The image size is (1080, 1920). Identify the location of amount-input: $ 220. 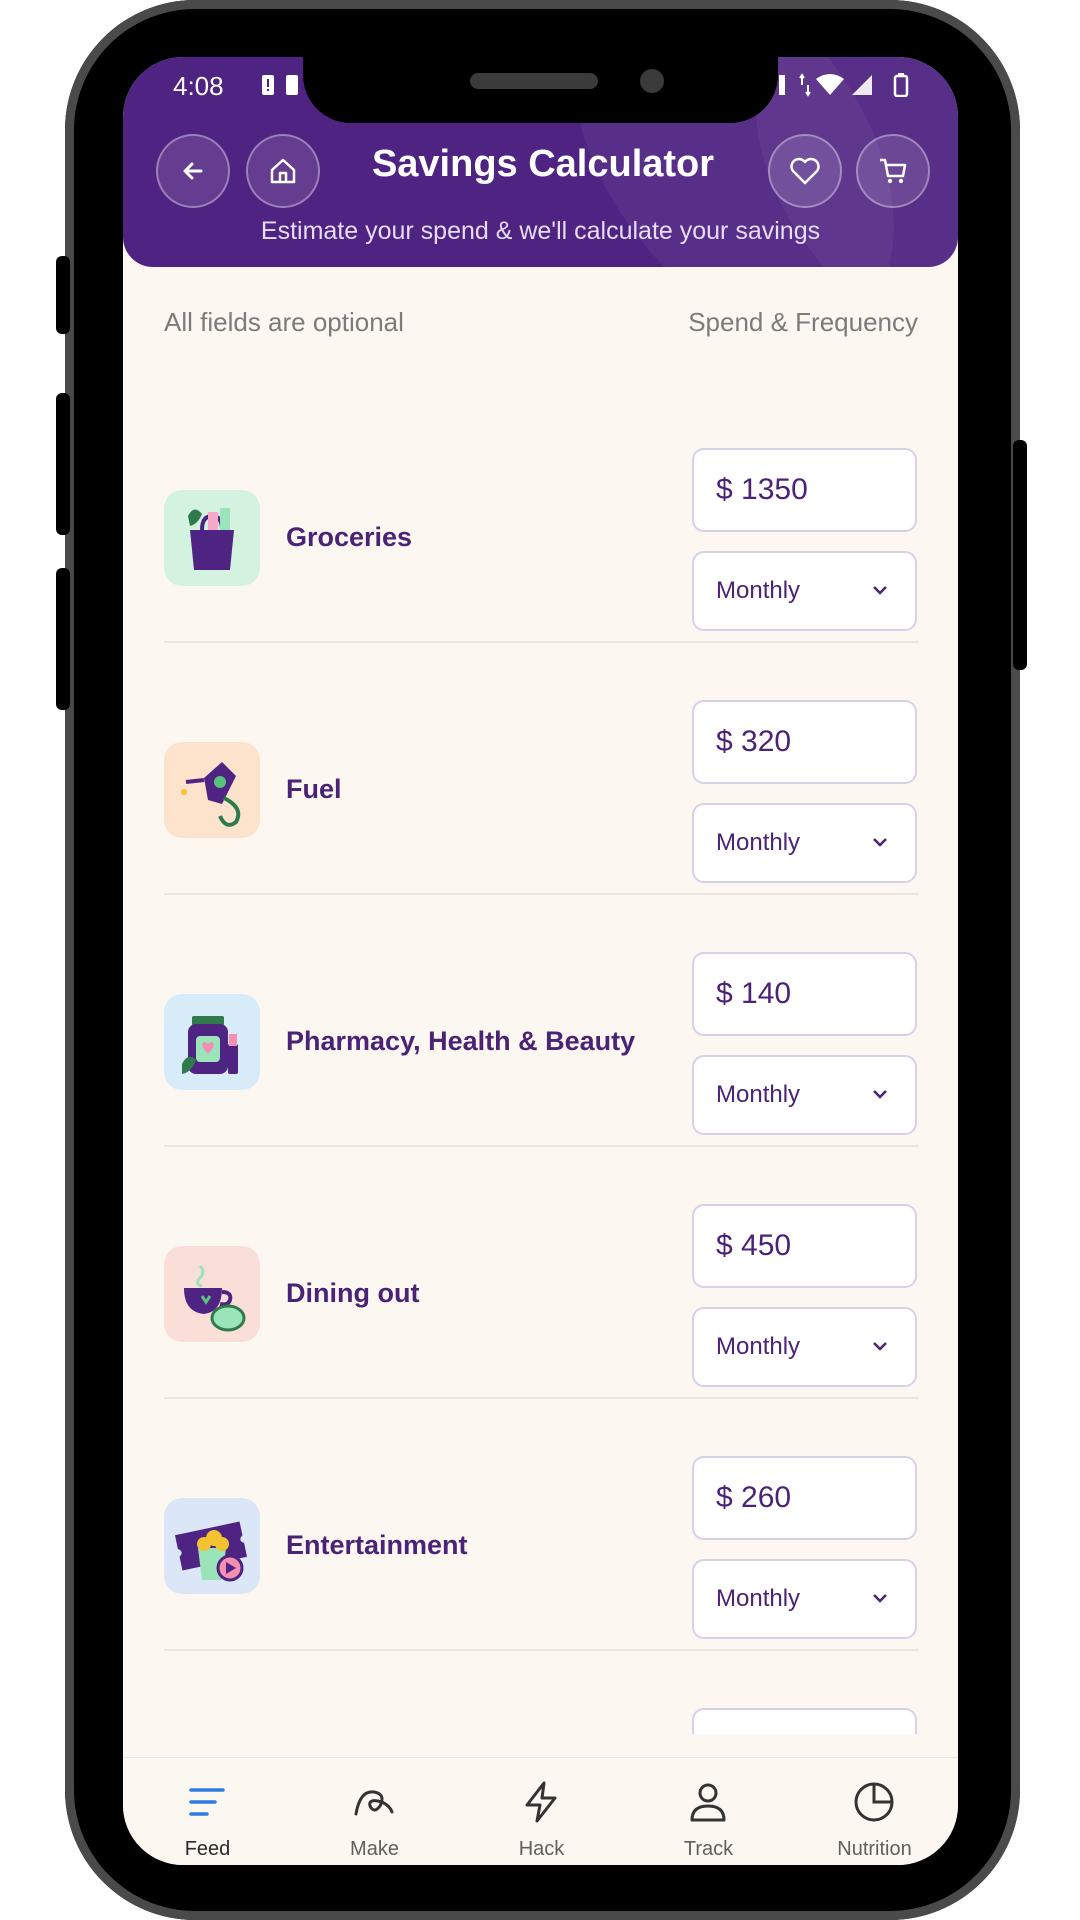
(804, 1721).